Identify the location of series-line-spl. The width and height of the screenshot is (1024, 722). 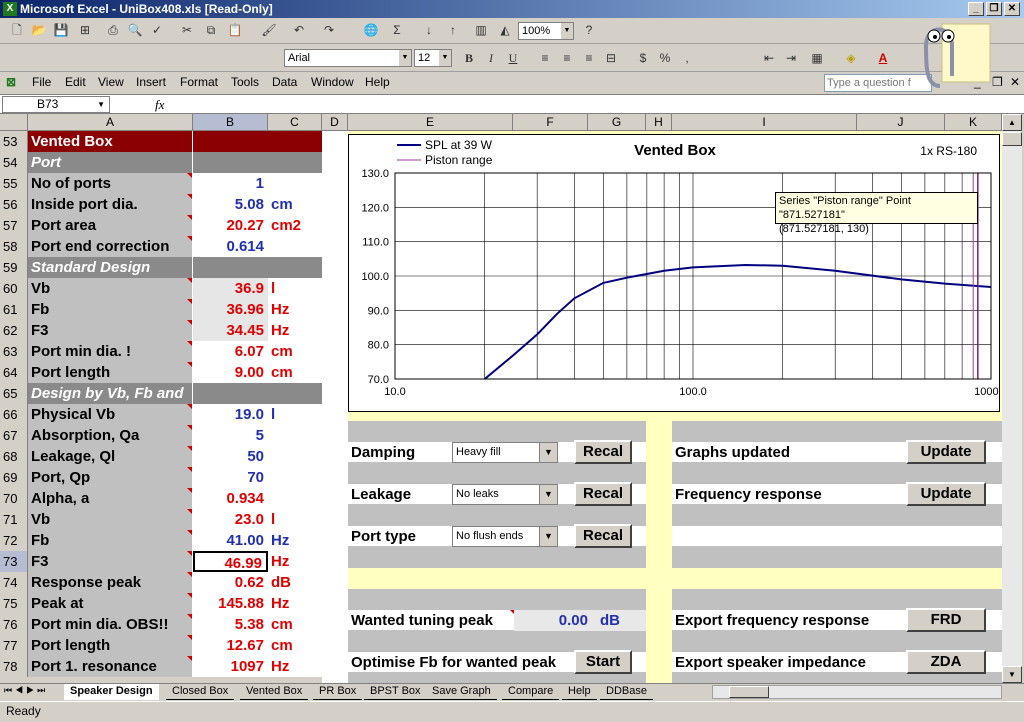
(738, 321).